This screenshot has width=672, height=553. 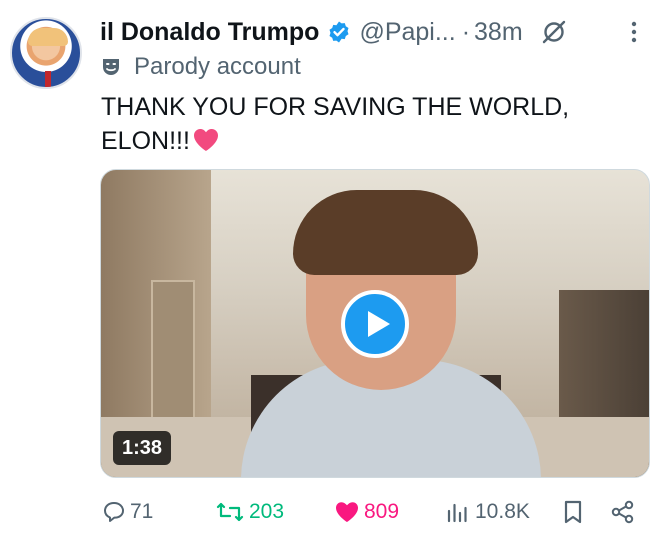 I want to click on tweet-text-line1: THANK YOU FOR SAVING THE WORLD,, so click(x=335, y=107).